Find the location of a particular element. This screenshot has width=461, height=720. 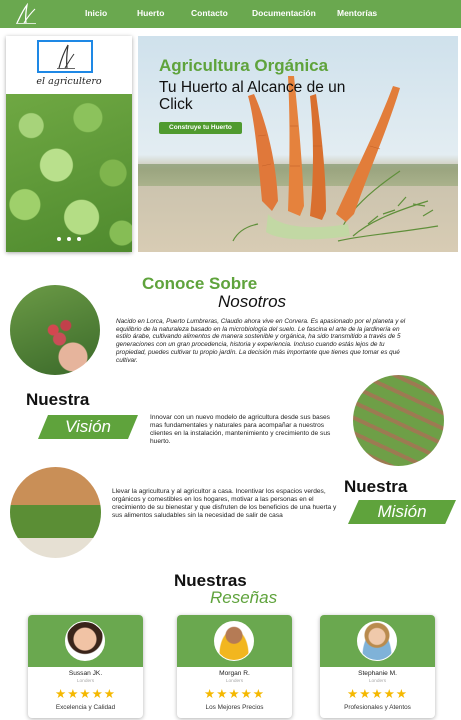

nav-item-inicio: Inicio is located at coordinates (96, 13).